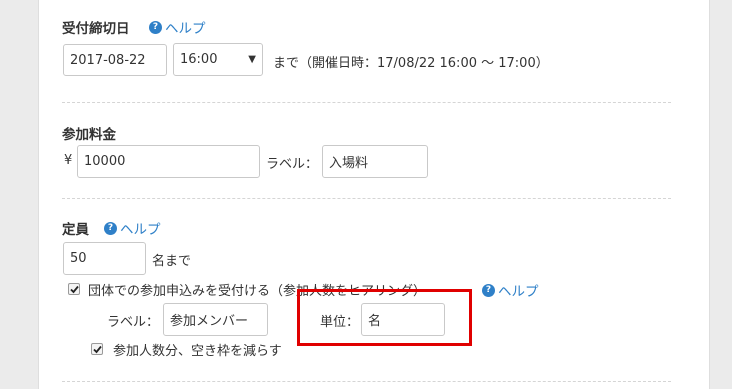  What do you see at coordinates (133, 322) in the screenshot?
I see `group-label-caption: ラベル：` at bounding box center [133, 322].